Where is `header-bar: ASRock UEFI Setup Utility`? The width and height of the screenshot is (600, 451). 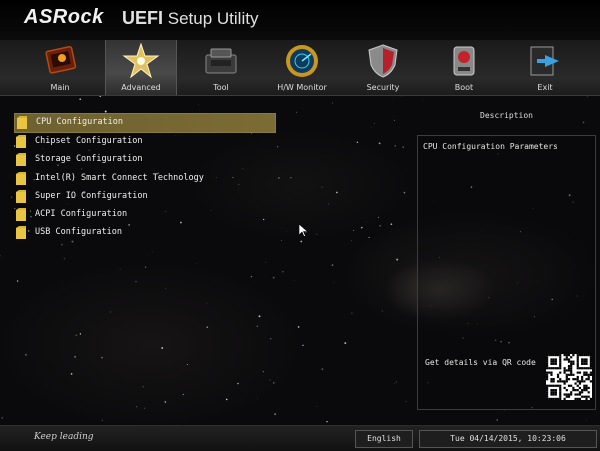
header-bar: ASRock UEFI Setup Utility is located at coordinates (300, 20).